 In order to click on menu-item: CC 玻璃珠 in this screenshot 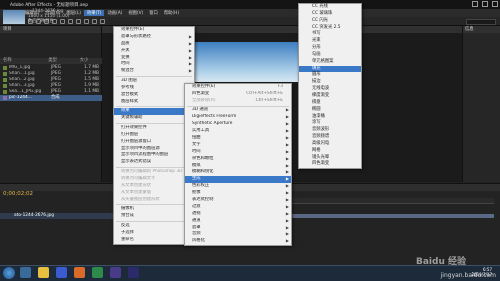, I will do `click(330, 14)`.